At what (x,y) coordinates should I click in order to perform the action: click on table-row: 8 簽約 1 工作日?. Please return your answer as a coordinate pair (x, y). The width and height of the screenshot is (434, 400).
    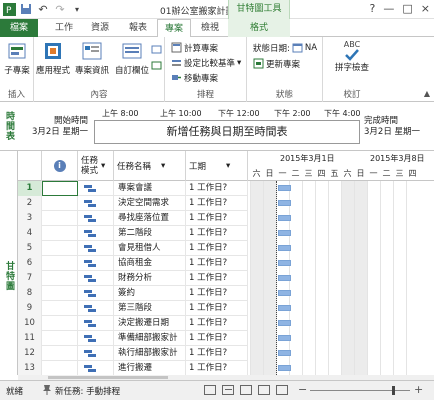
    Looking at the image, I should click on (133, 293).